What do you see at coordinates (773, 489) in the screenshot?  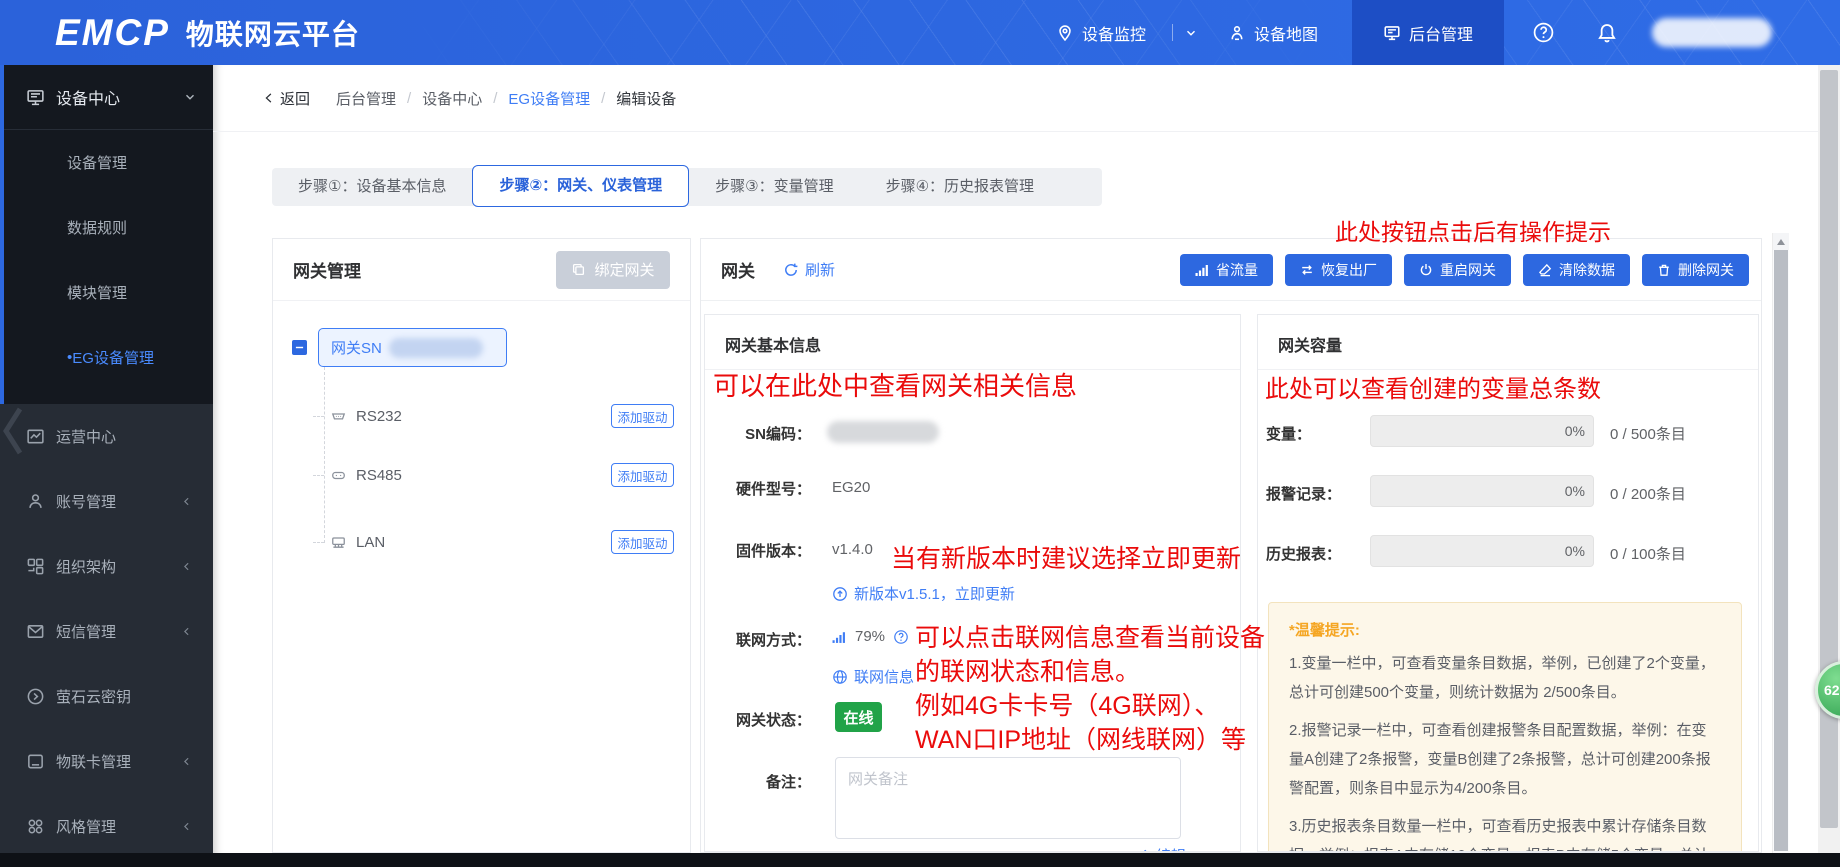 I see `hw-label: 硬件型号：` at bounding box center [773, 489].